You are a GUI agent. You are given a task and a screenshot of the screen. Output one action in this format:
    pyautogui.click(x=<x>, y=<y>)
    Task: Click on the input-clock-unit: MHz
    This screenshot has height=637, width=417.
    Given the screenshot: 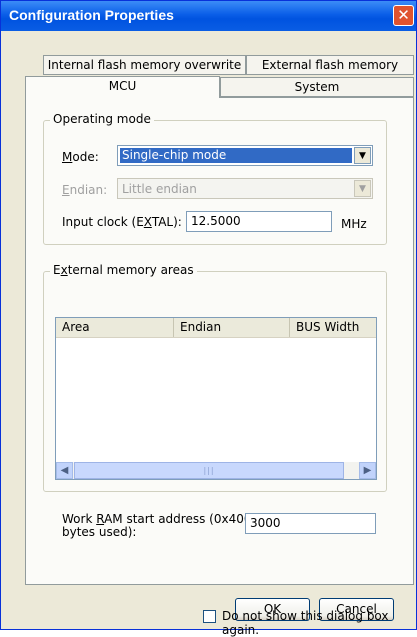 What is the action you would take?
    pyautogui.click(x=354, y=224)
    